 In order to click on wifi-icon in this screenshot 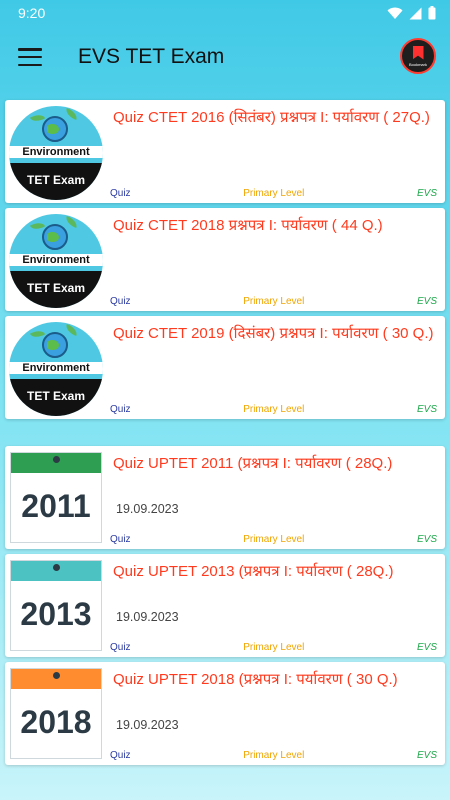, I will do `click(395, 13)`.